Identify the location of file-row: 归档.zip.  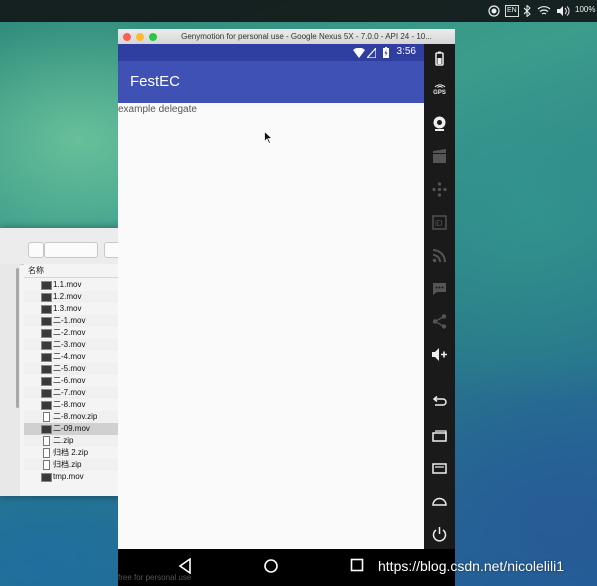
(74, 465).